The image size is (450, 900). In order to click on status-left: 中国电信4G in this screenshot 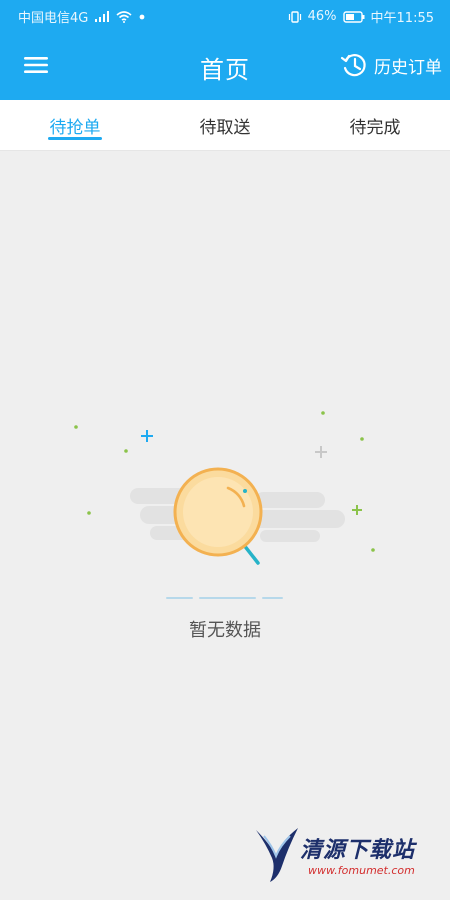, I will do `click(82, 16)`.